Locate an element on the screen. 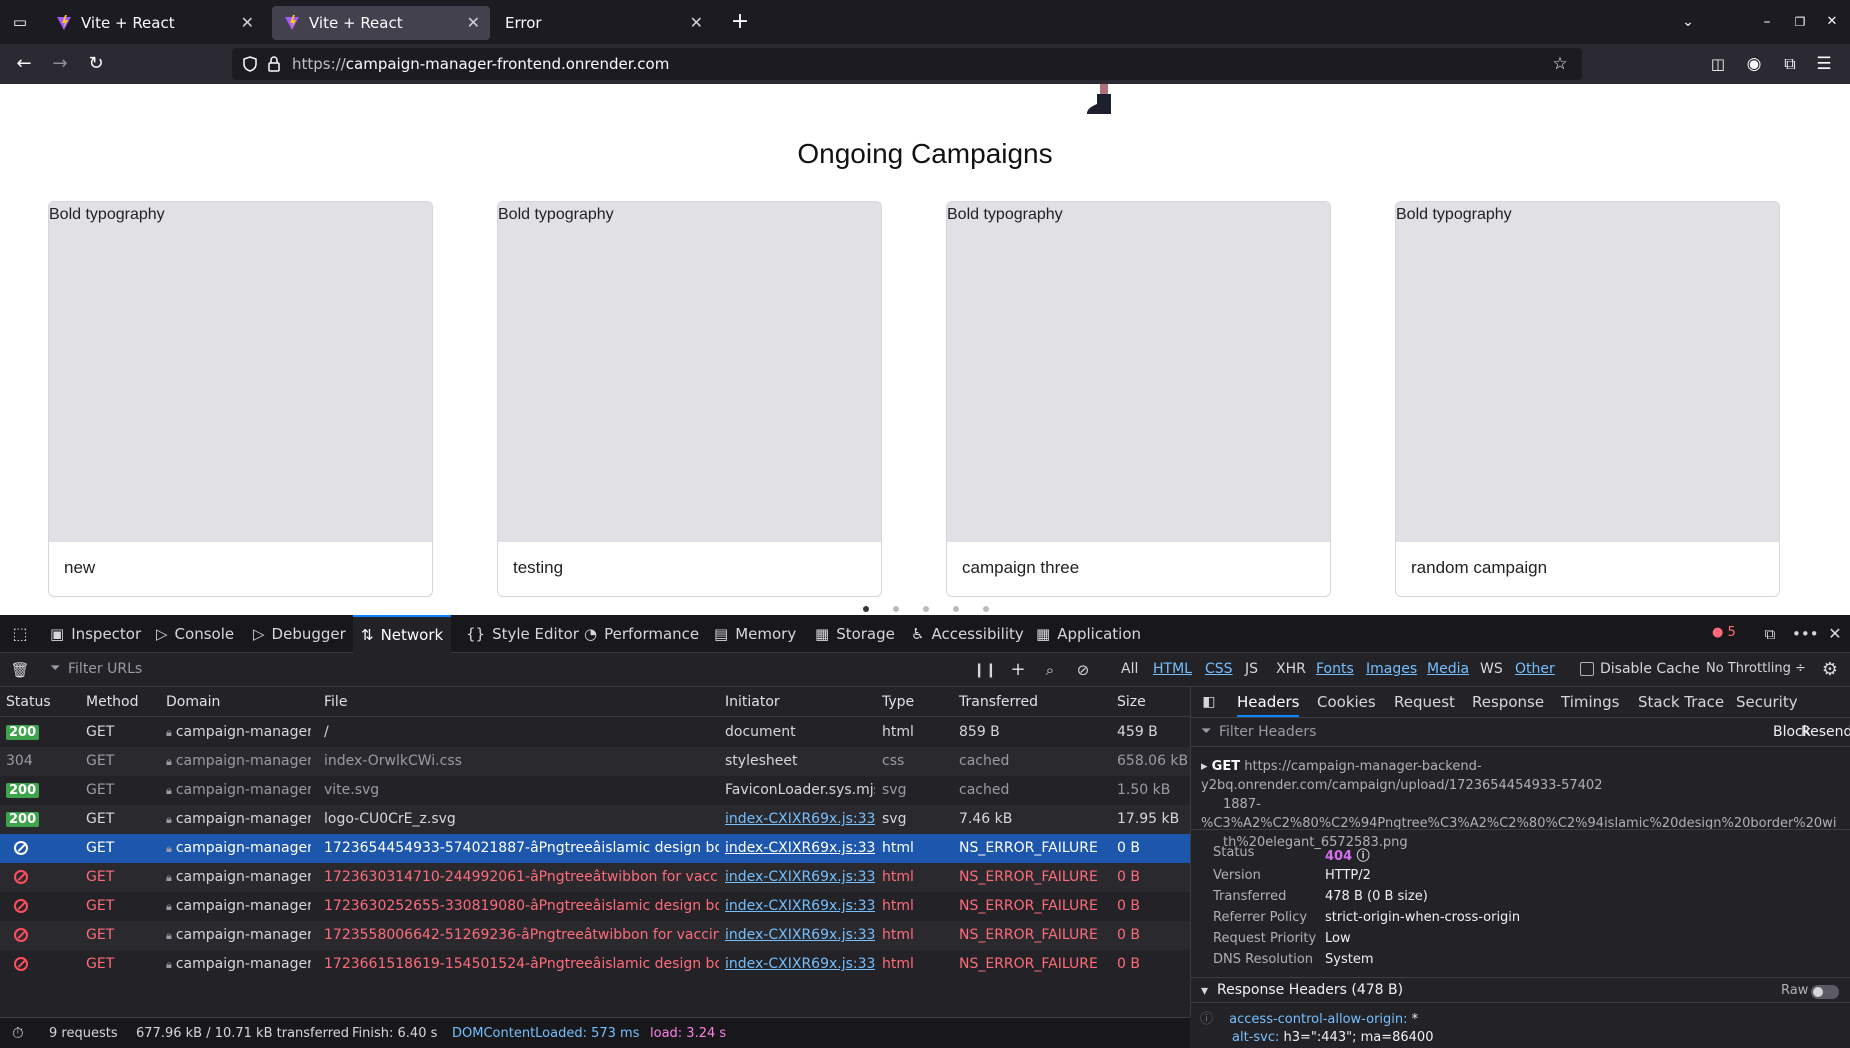 This screenshot has height=1048, width=1850. trash-icon: 🗑 is located at coordinates (20, 670).